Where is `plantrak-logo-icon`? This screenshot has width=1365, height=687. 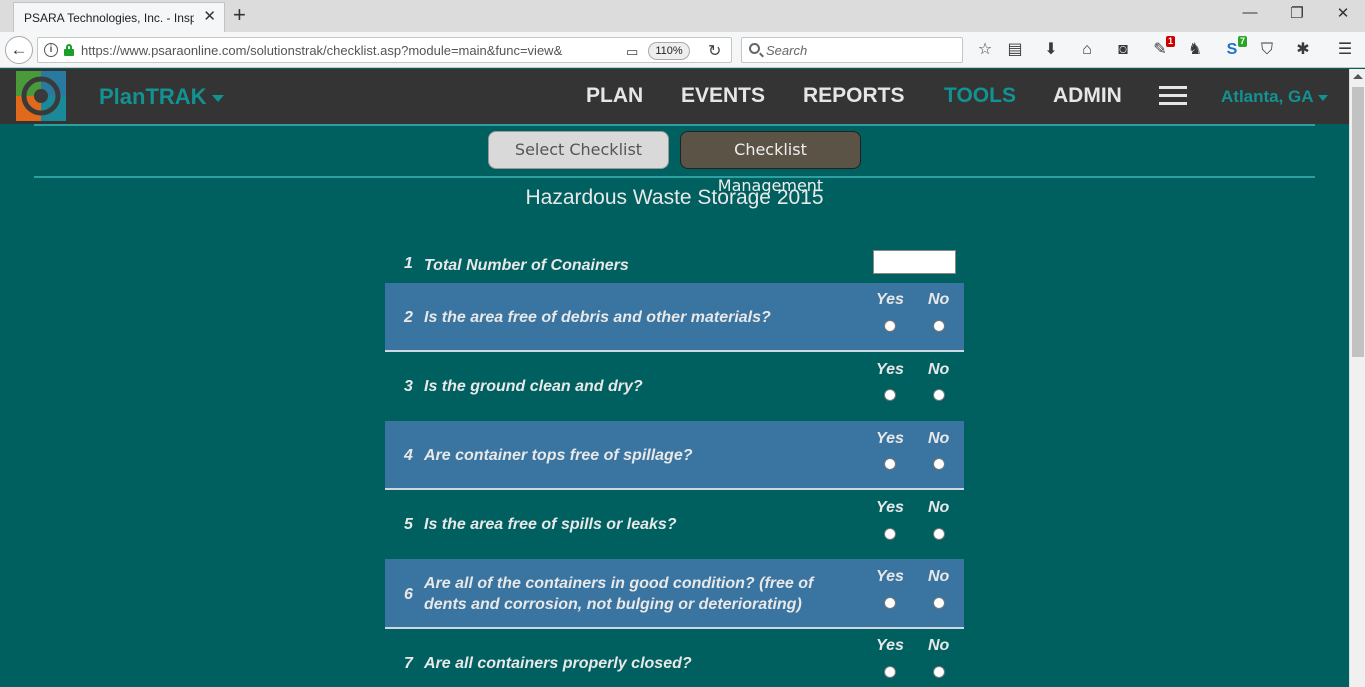
plantrak-logo-icon is located at coordinates (41, 96).